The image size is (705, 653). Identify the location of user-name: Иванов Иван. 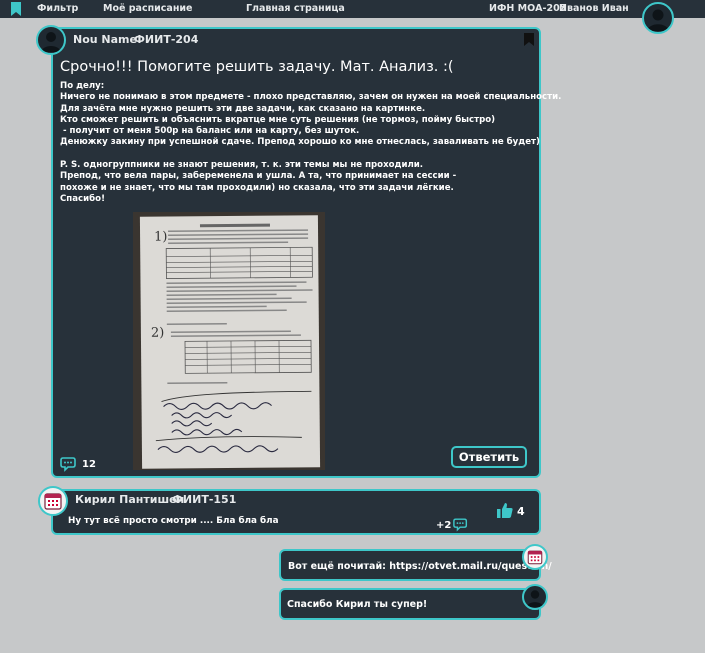
(594, 8).